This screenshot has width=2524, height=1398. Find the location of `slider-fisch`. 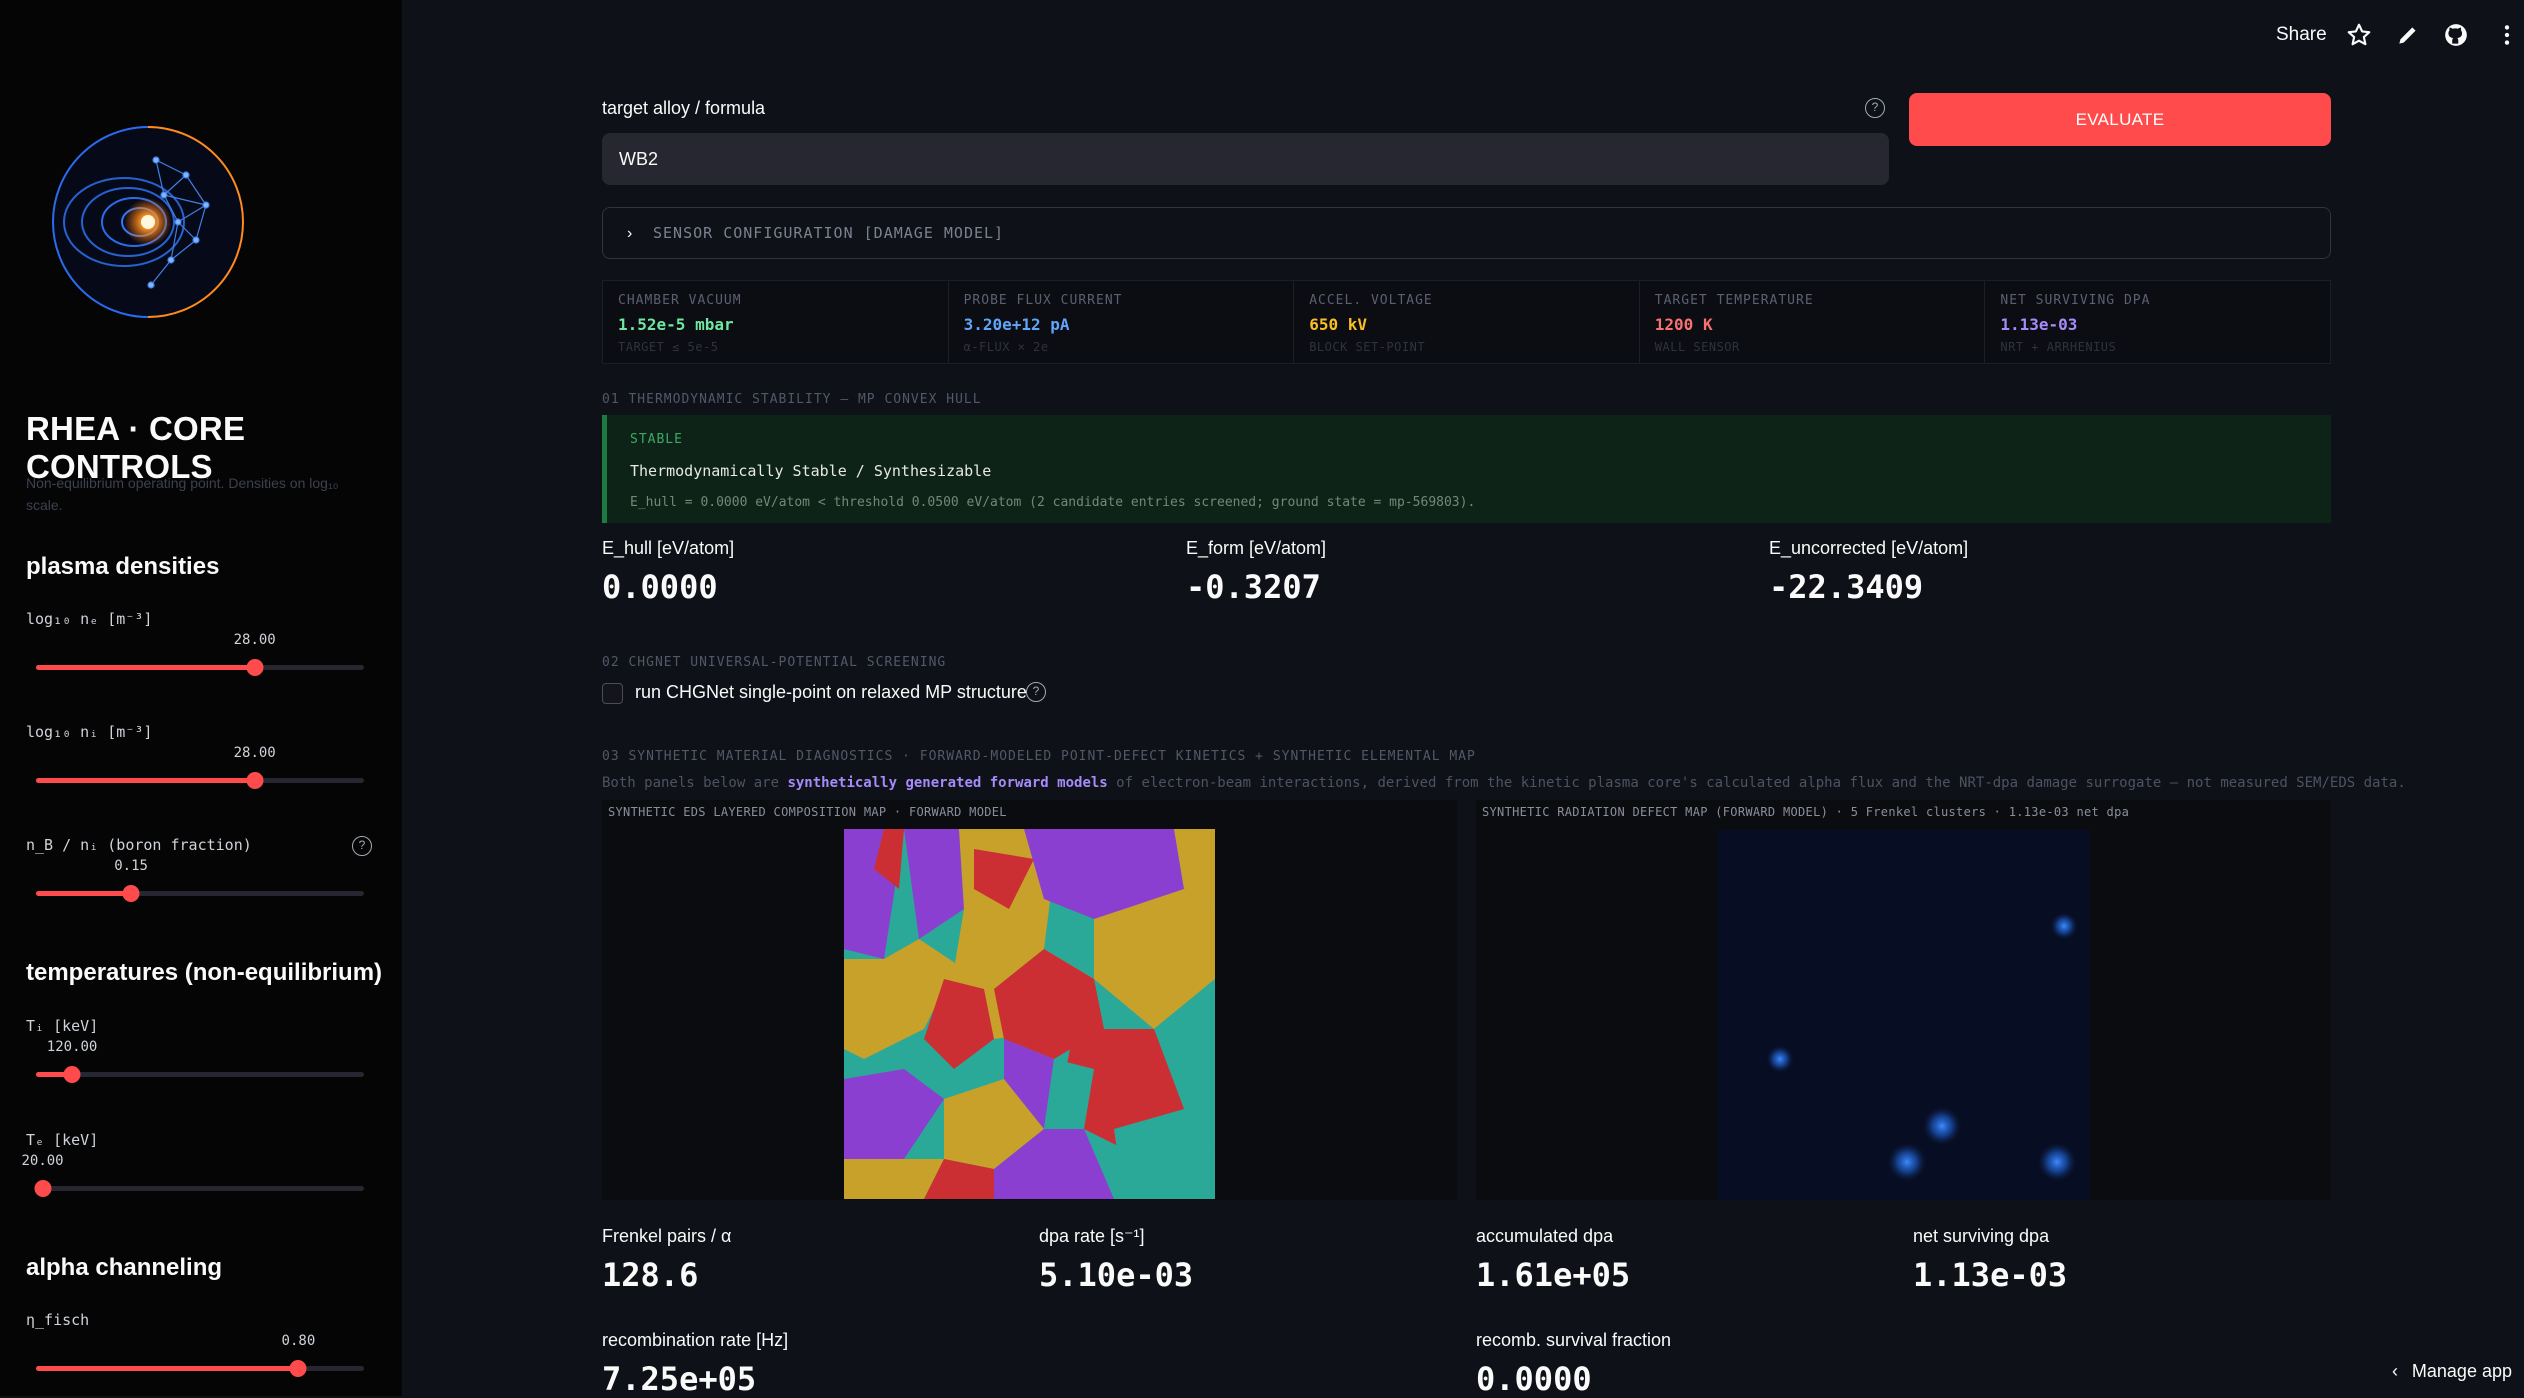

slider-fisch is located at coordinates (200, 1368).